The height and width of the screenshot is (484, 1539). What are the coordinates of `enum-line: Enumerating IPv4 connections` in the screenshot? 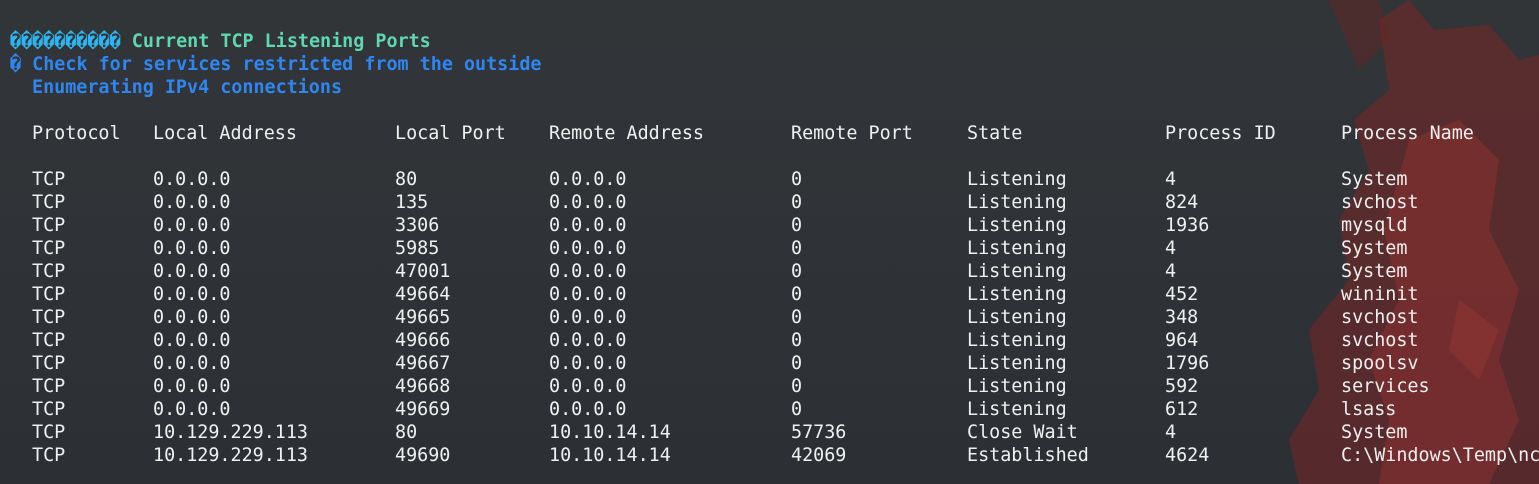 It's located at (187, 87).